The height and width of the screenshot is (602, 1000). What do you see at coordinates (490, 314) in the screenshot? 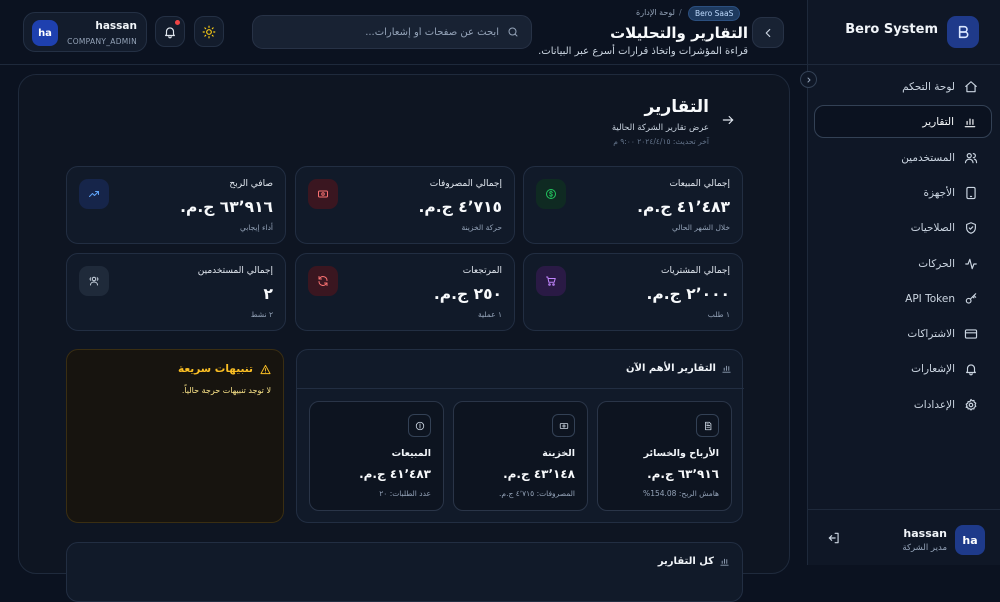
I see `stat-hint: ١ عملية` at bounding box center [490, 314].